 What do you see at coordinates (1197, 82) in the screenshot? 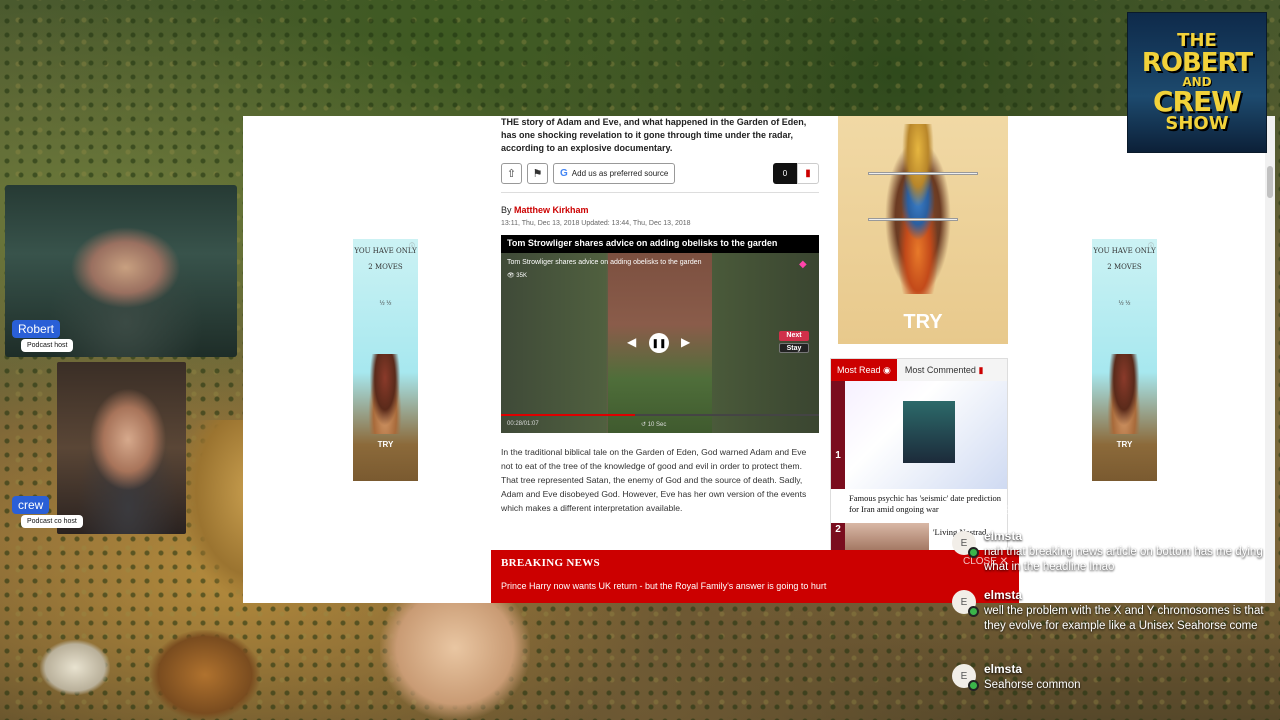
I see `show-logo: THE ROBERT AND CREW SHOW` at bounding box center [1197, 82].